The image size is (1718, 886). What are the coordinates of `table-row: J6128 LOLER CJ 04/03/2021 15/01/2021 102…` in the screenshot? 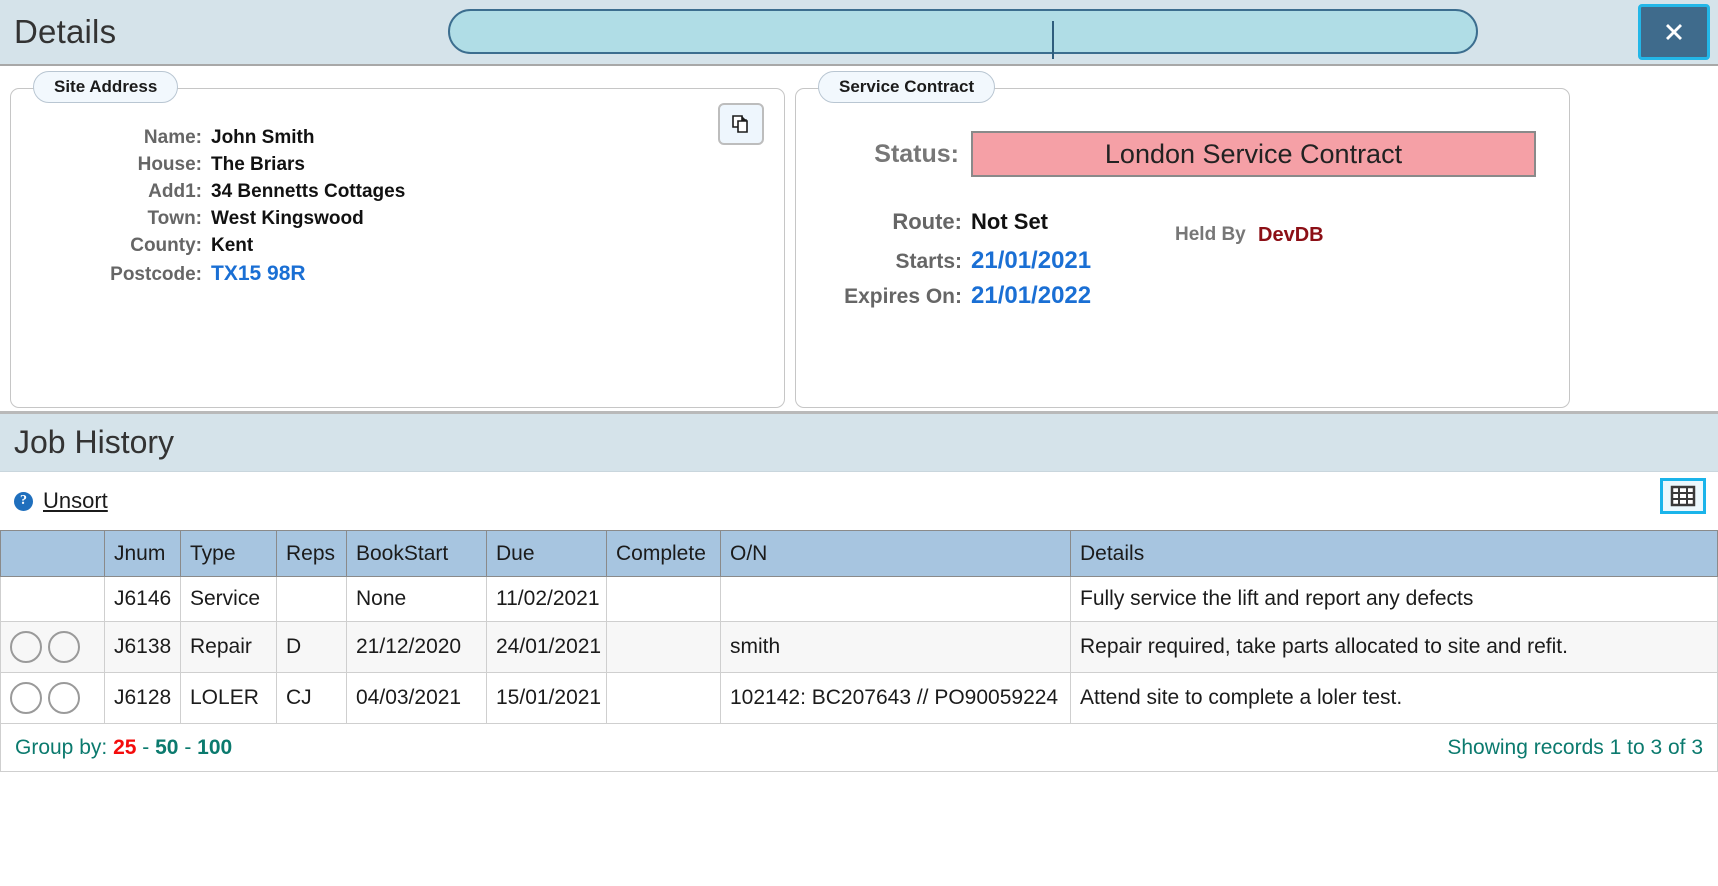 It's located at (859, 698).